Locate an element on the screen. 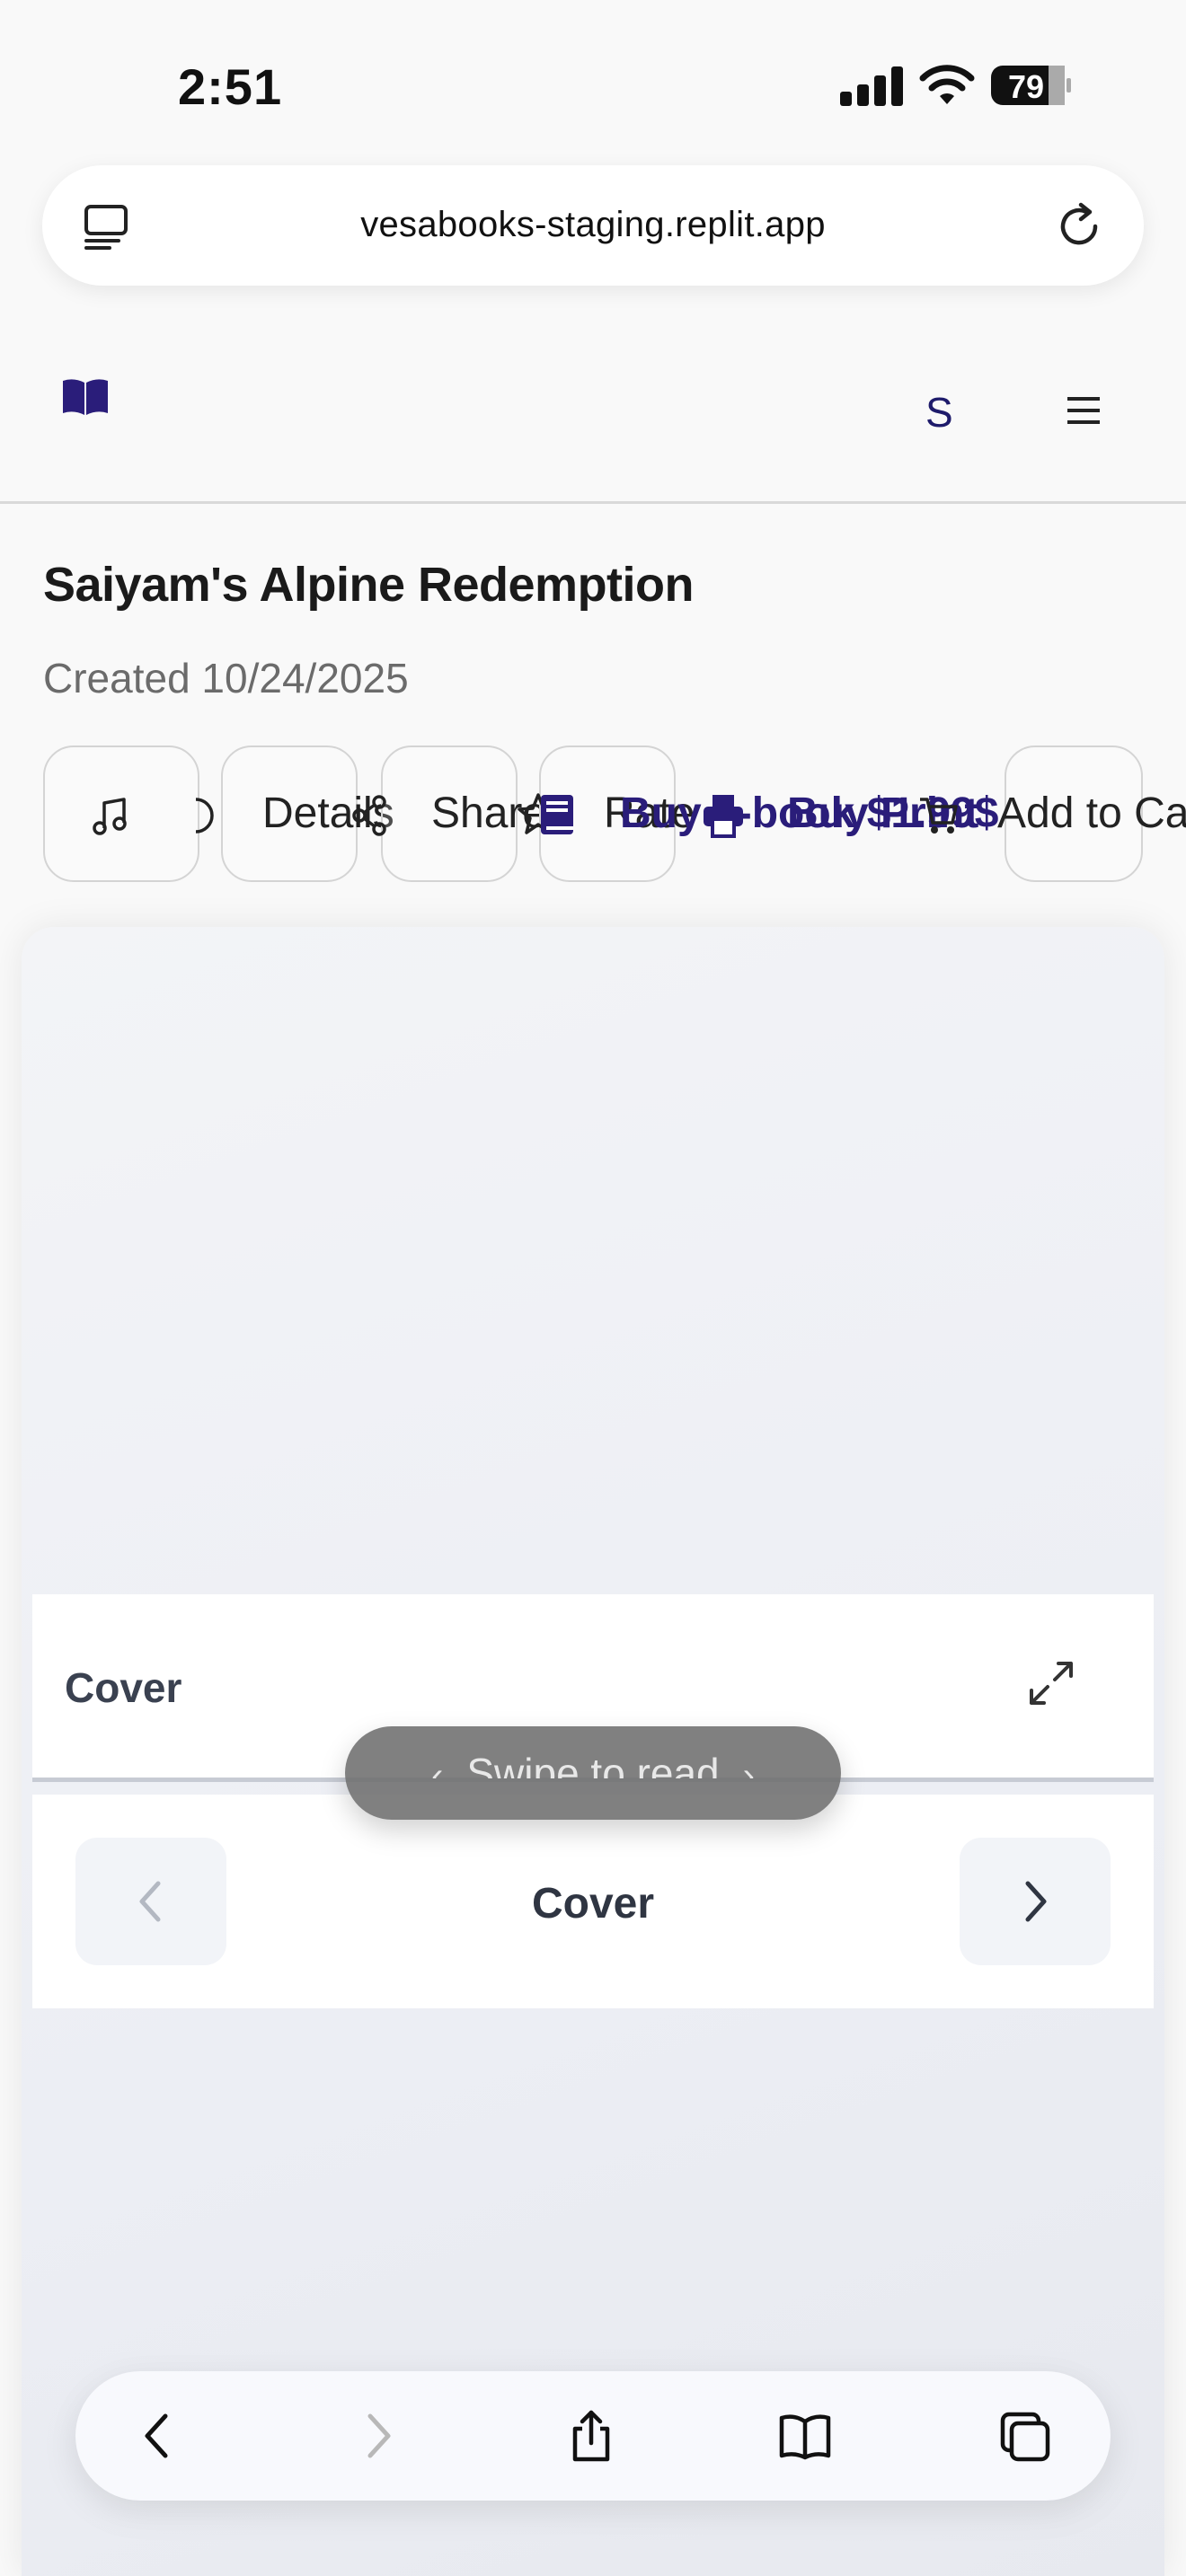  music-note-icon is located at coordinates (110, 816).